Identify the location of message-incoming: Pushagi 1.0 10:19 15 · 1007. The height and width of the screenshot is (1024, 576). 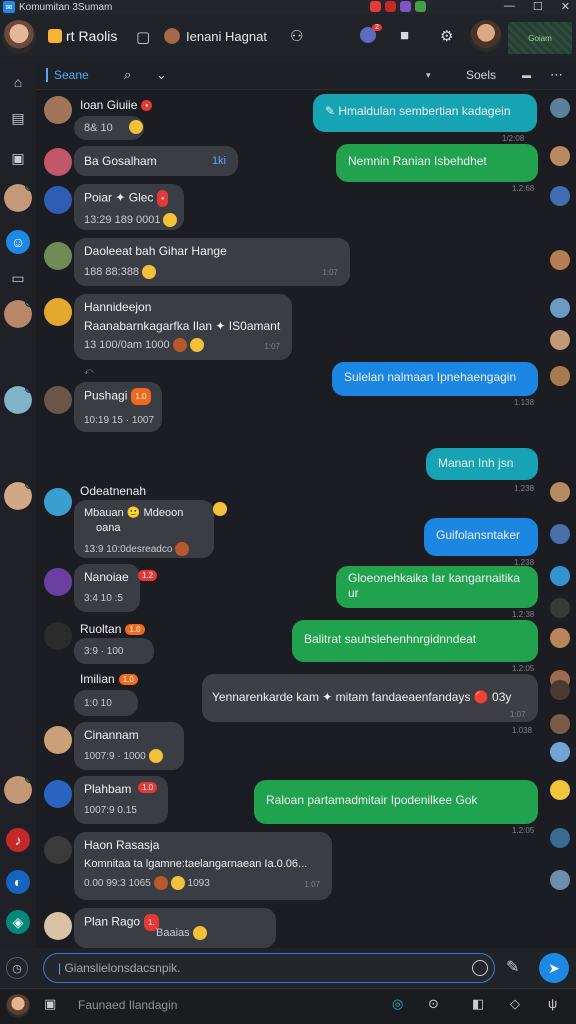
(118, 407).